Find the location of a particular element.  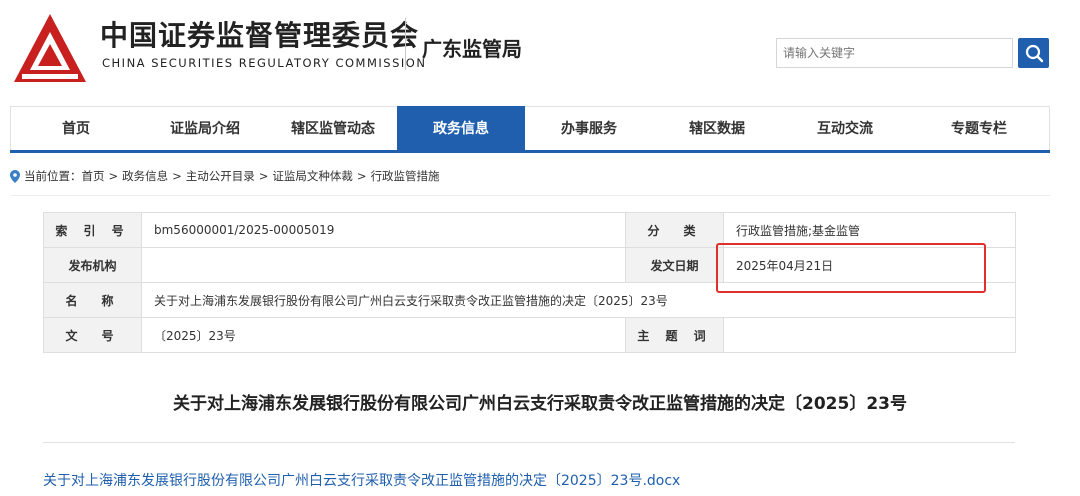

location-pin-icon is located at coordinates (15, 176).